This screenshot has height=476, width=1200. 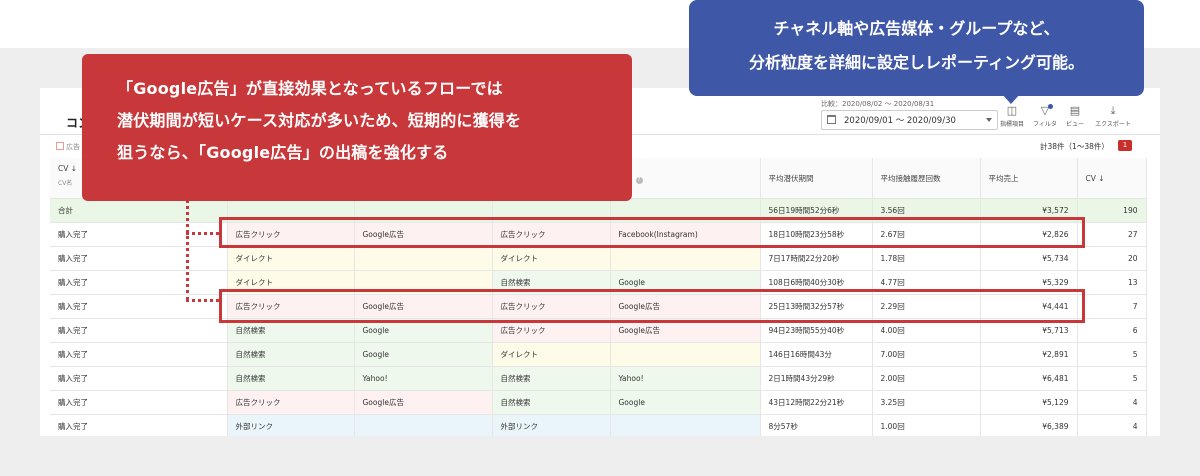 I want to click on cv-cell: 7, so click(x=1112, y=306).